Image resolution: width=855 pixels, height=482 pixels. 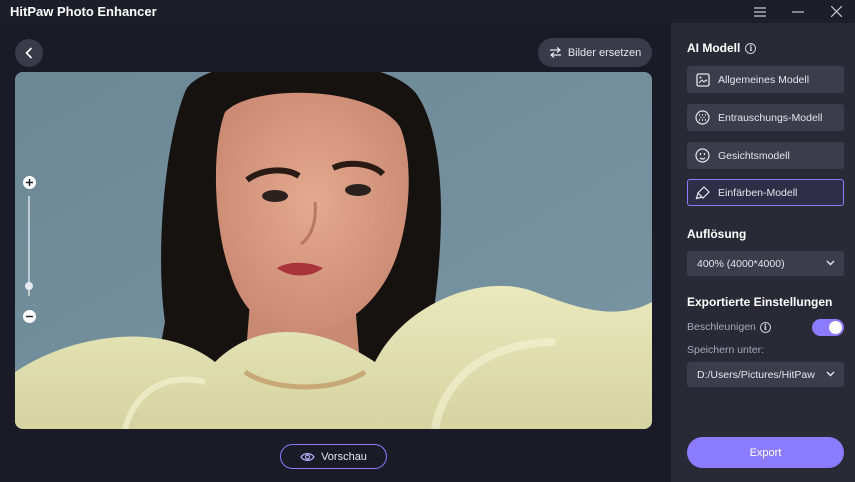 What do you see at coordinates (770, 117) in the screenshot?
I see `model-denoise-label: Entrauschungs-Modell` at bounding box center [770, 117].